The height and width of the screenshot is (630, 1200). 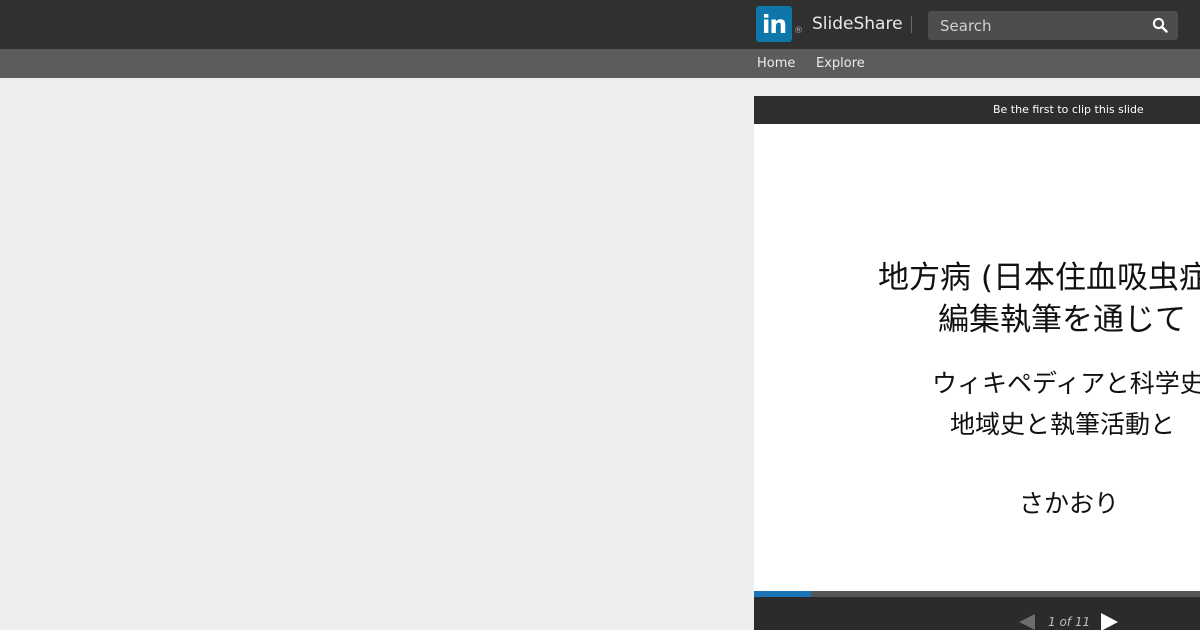 I want to click on search-box, so click(x=1053, y=25).